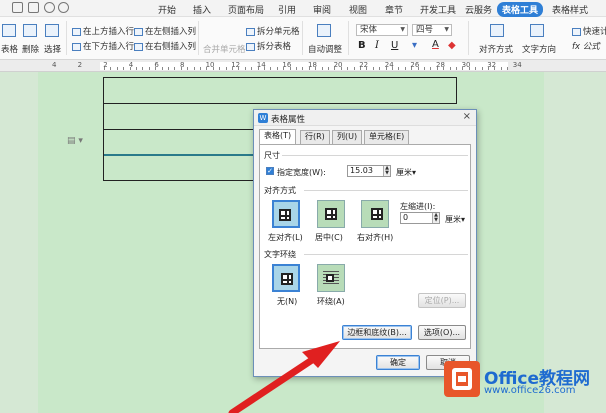  I want to click on annotation-arrow, so click(284, 377).